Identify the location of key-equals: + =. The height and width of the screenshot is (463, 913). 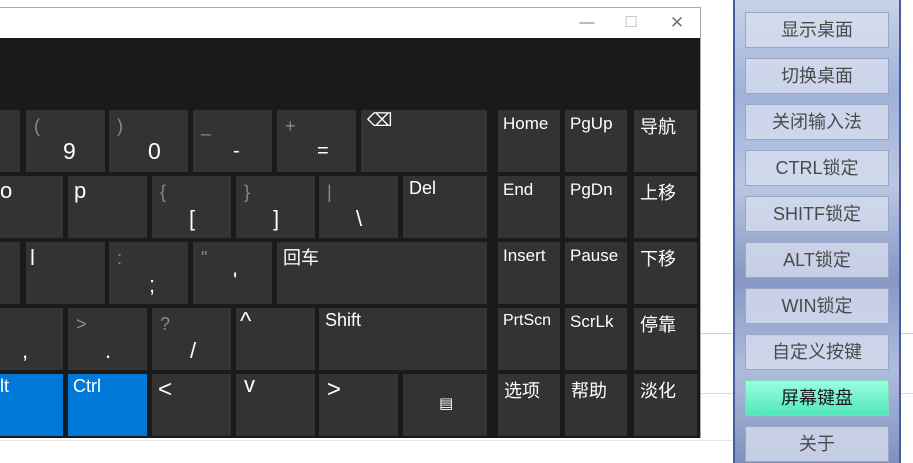
(316, 141).